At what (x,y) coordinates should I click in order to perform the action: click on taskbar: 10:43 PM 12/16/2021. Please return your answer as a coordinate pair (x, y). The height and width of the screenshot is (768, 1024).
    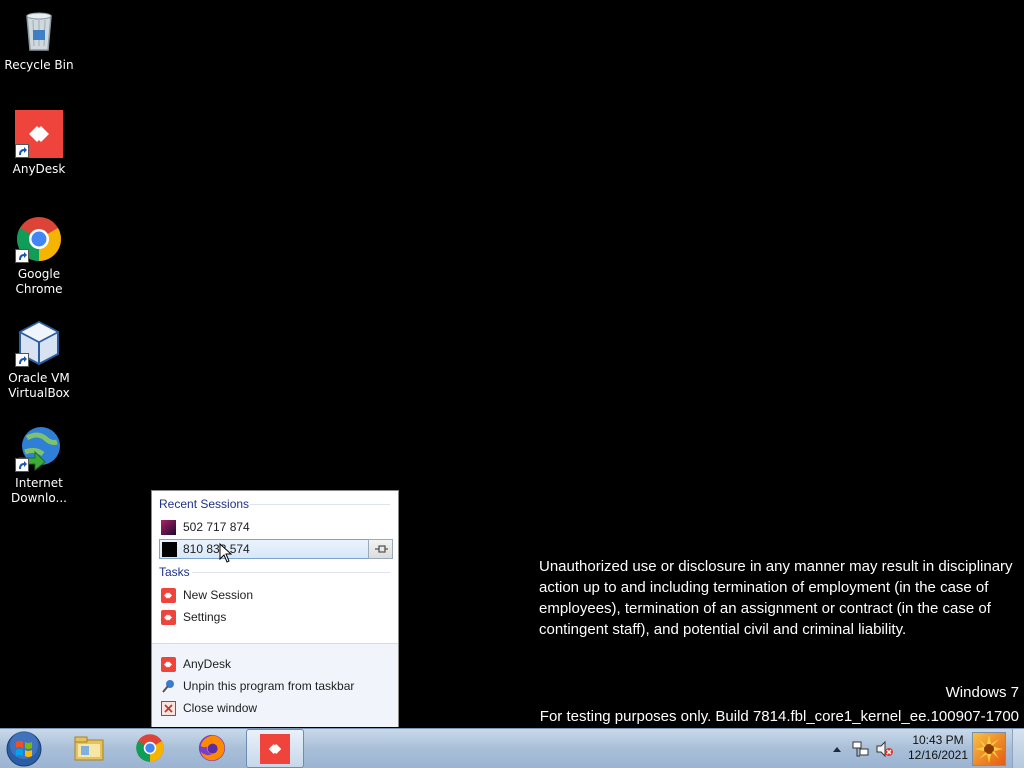
    Looking at the image, I should click on (512, 748).